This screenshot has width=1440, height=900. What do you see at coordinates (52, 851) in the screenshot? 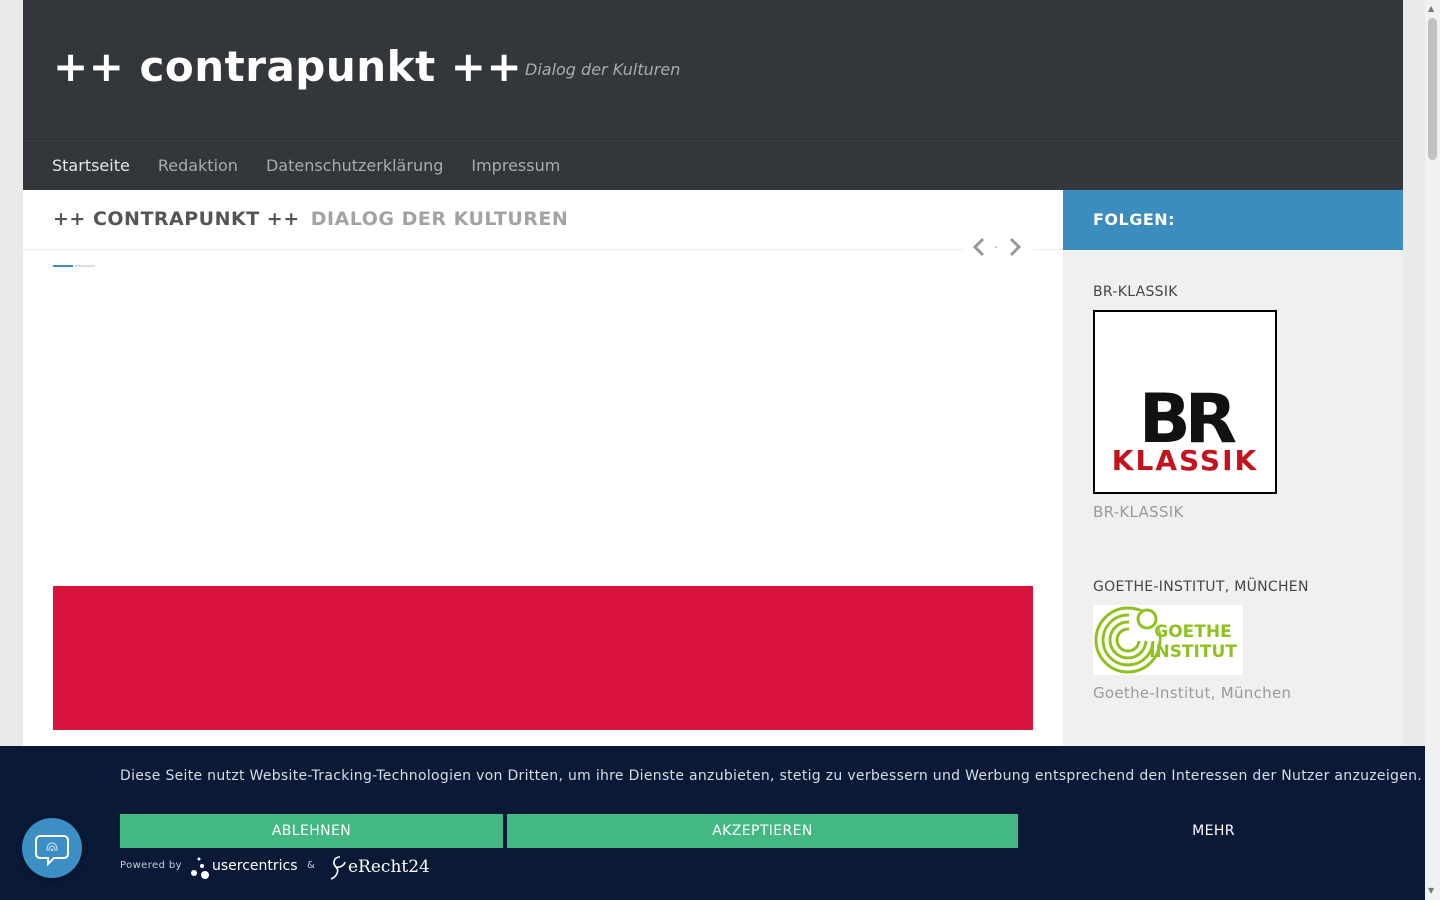
I see `fingerprint-icon` at bounding box center [52, 851].